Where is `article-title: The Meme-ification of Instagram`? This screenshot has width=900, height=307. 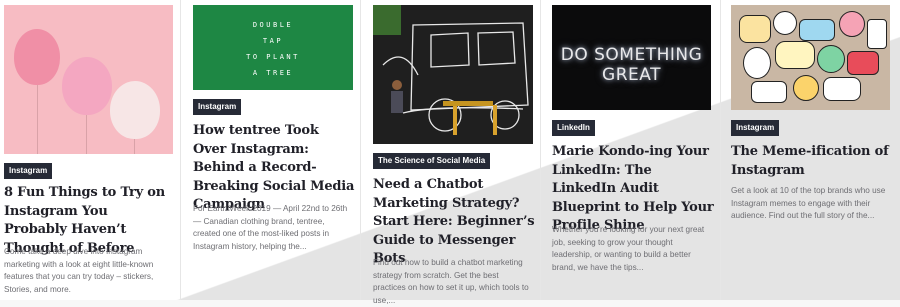
article-title: The Meme-ification of Instagram is located at coordinates (814, 161).